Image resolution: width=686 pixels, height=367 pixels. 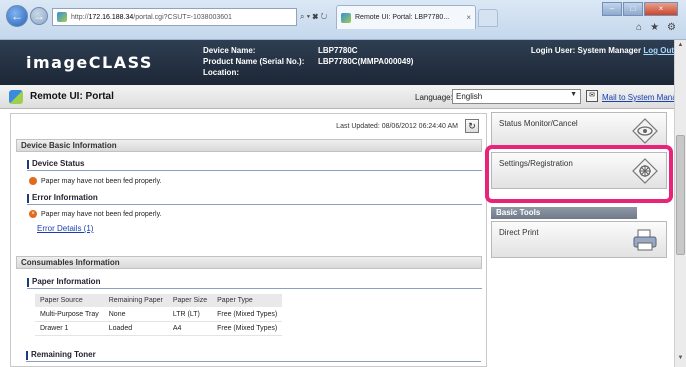 I want to click on portal-title: Remote UI: Portal, so click(x=72, y=96).